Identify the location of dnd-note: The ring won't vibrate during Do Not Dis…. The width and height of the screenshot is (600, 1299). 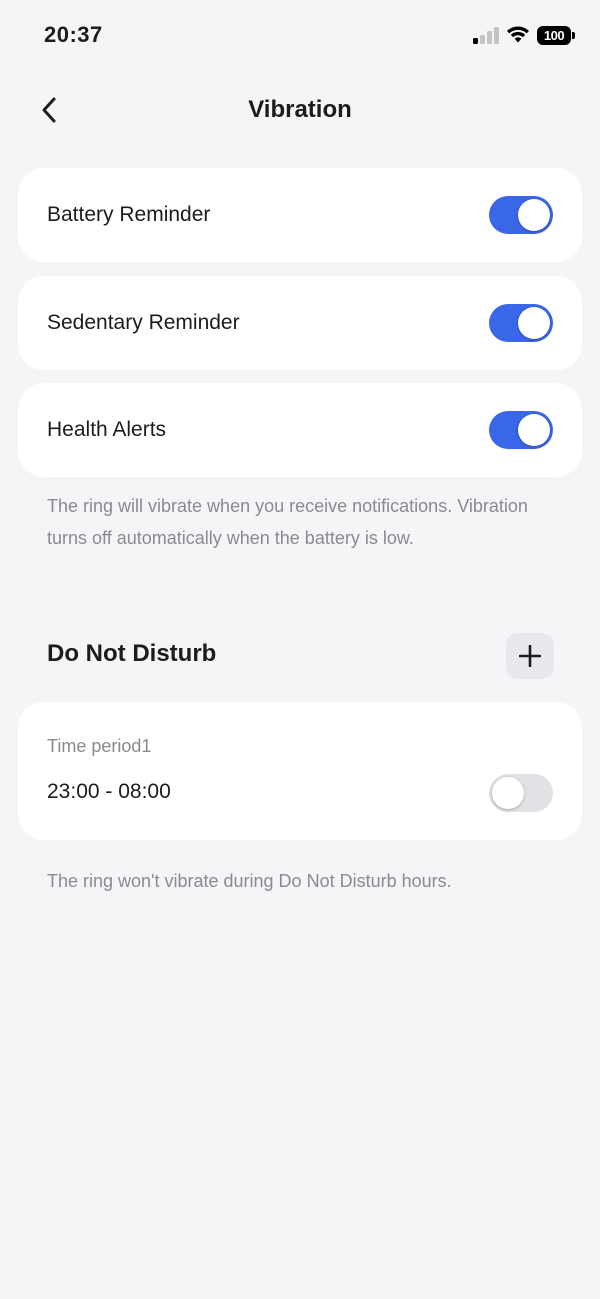
(249, 881).